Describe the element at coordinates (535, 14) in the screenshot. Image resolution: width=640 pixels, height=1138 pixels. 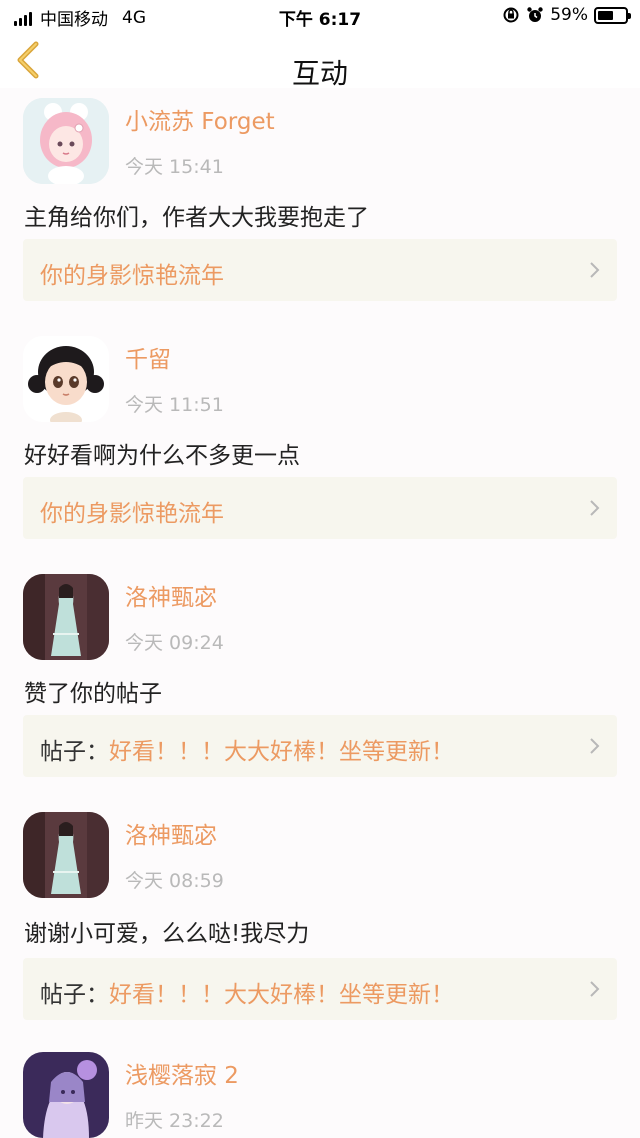
I see `alarm-icon` at that location.